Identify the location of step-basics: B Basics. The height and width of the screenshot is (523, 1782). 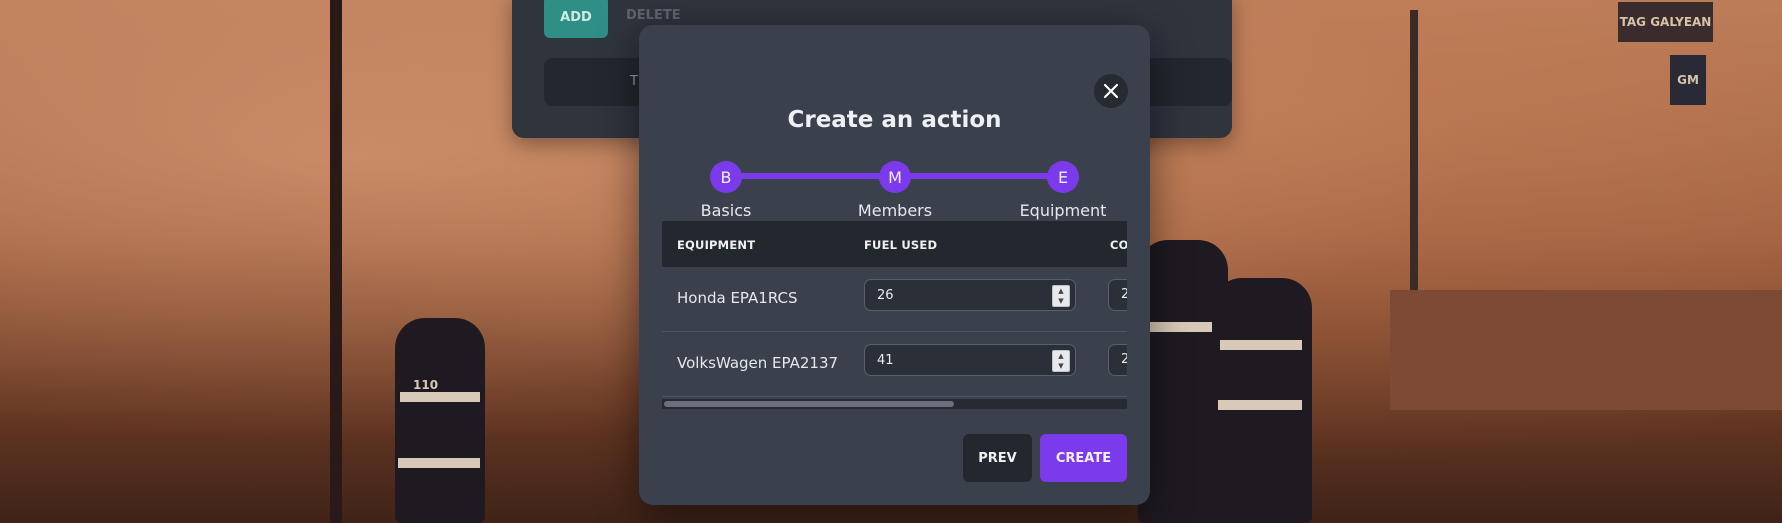
(726, 190).